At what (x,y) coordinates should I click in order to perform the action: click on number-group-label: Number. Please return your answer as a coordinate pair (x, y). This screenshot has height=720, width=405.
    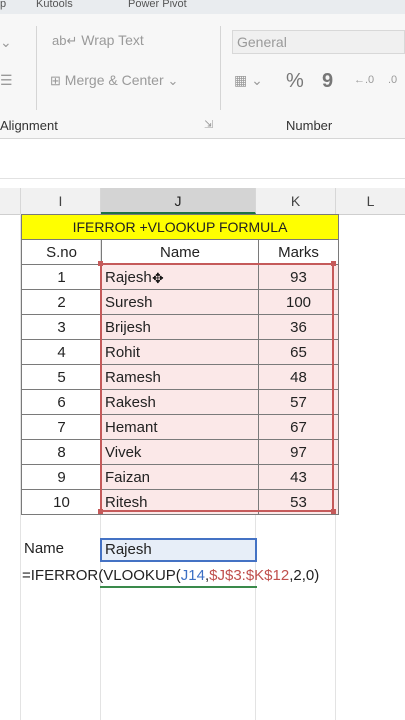
    Looking at the image, I should click on (309, 125).